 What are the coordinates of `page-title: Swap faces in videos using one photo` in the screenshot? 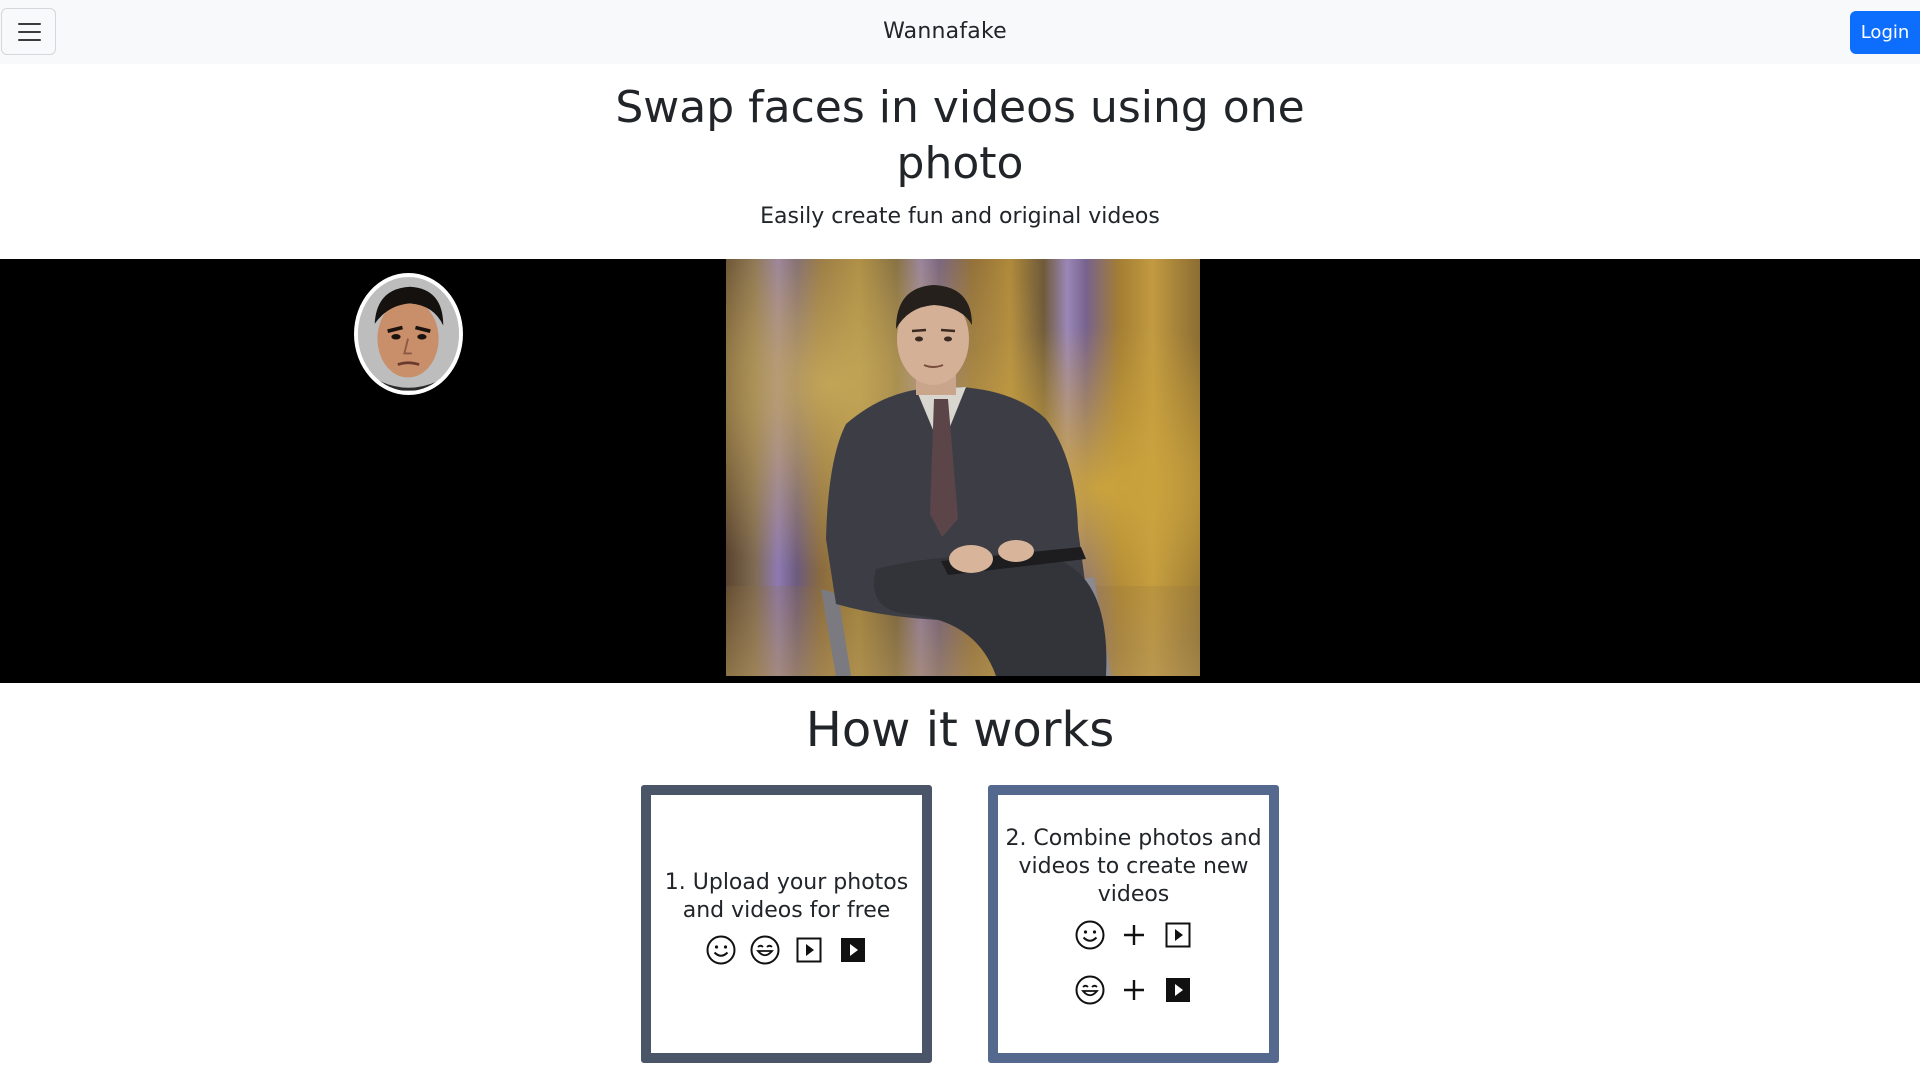 It's located at (960, 136).